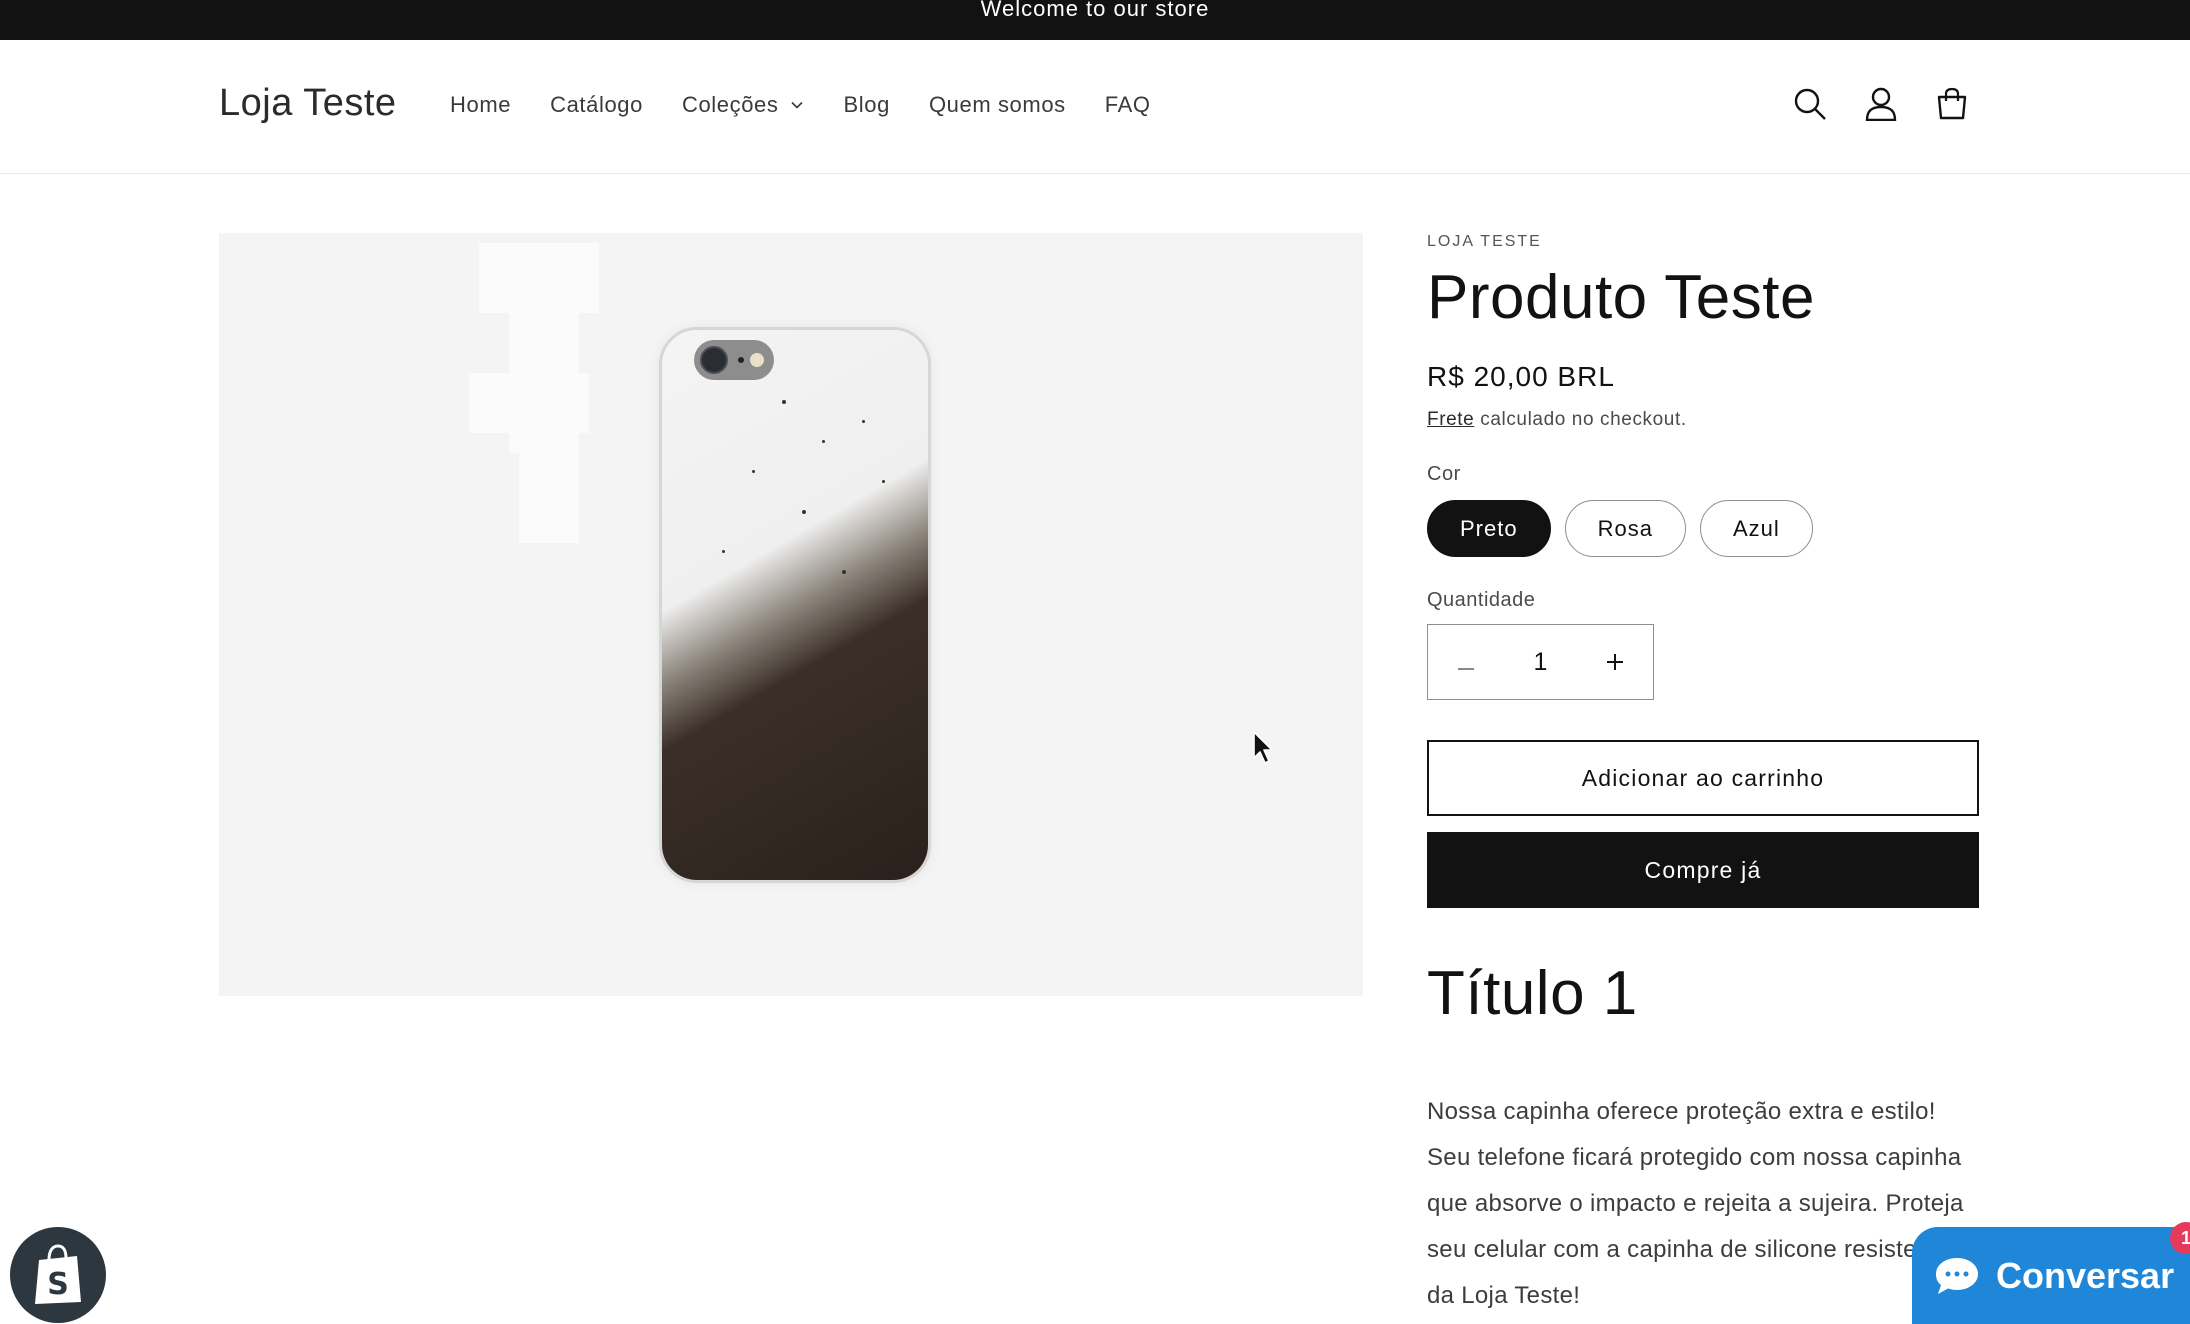 Image resolution: width=2190 pixels, height=1324 pixels. I want to click on search-icon, so click(1810, 104).